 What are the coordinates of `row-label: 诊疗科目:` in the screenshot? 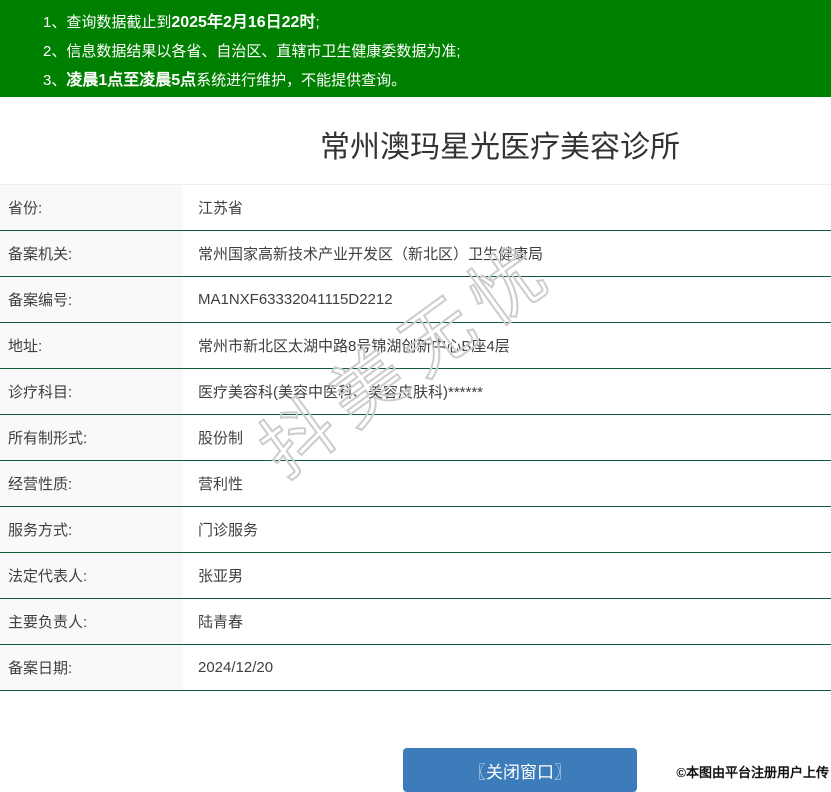 It's located at (91, 391).